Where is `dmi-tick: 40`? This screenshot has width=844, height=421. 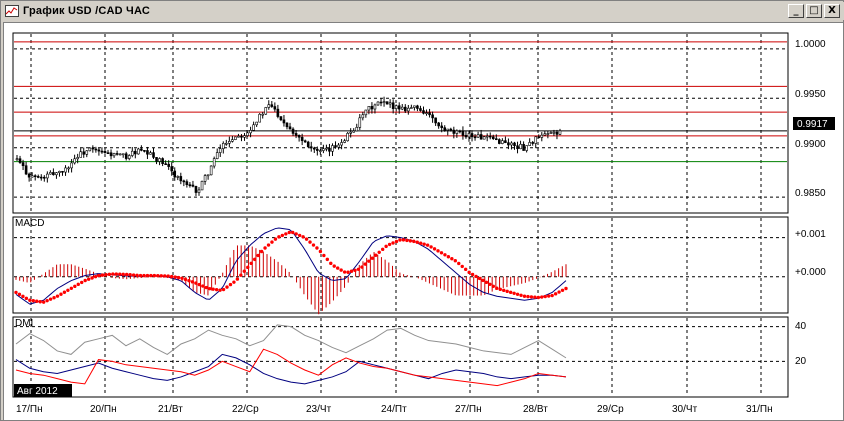
dmi-tick: 40 is located at coordinates (801, 326).